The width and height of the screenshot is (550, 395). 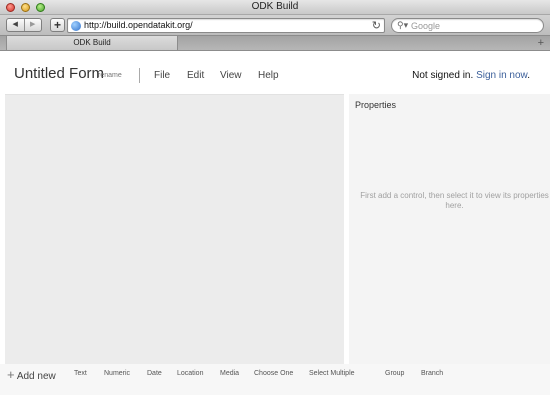 What do you see at coordinates (443, 75) in the screenshot?
I see `signin-text: Not signed in.` at bounding box center [443, 75].